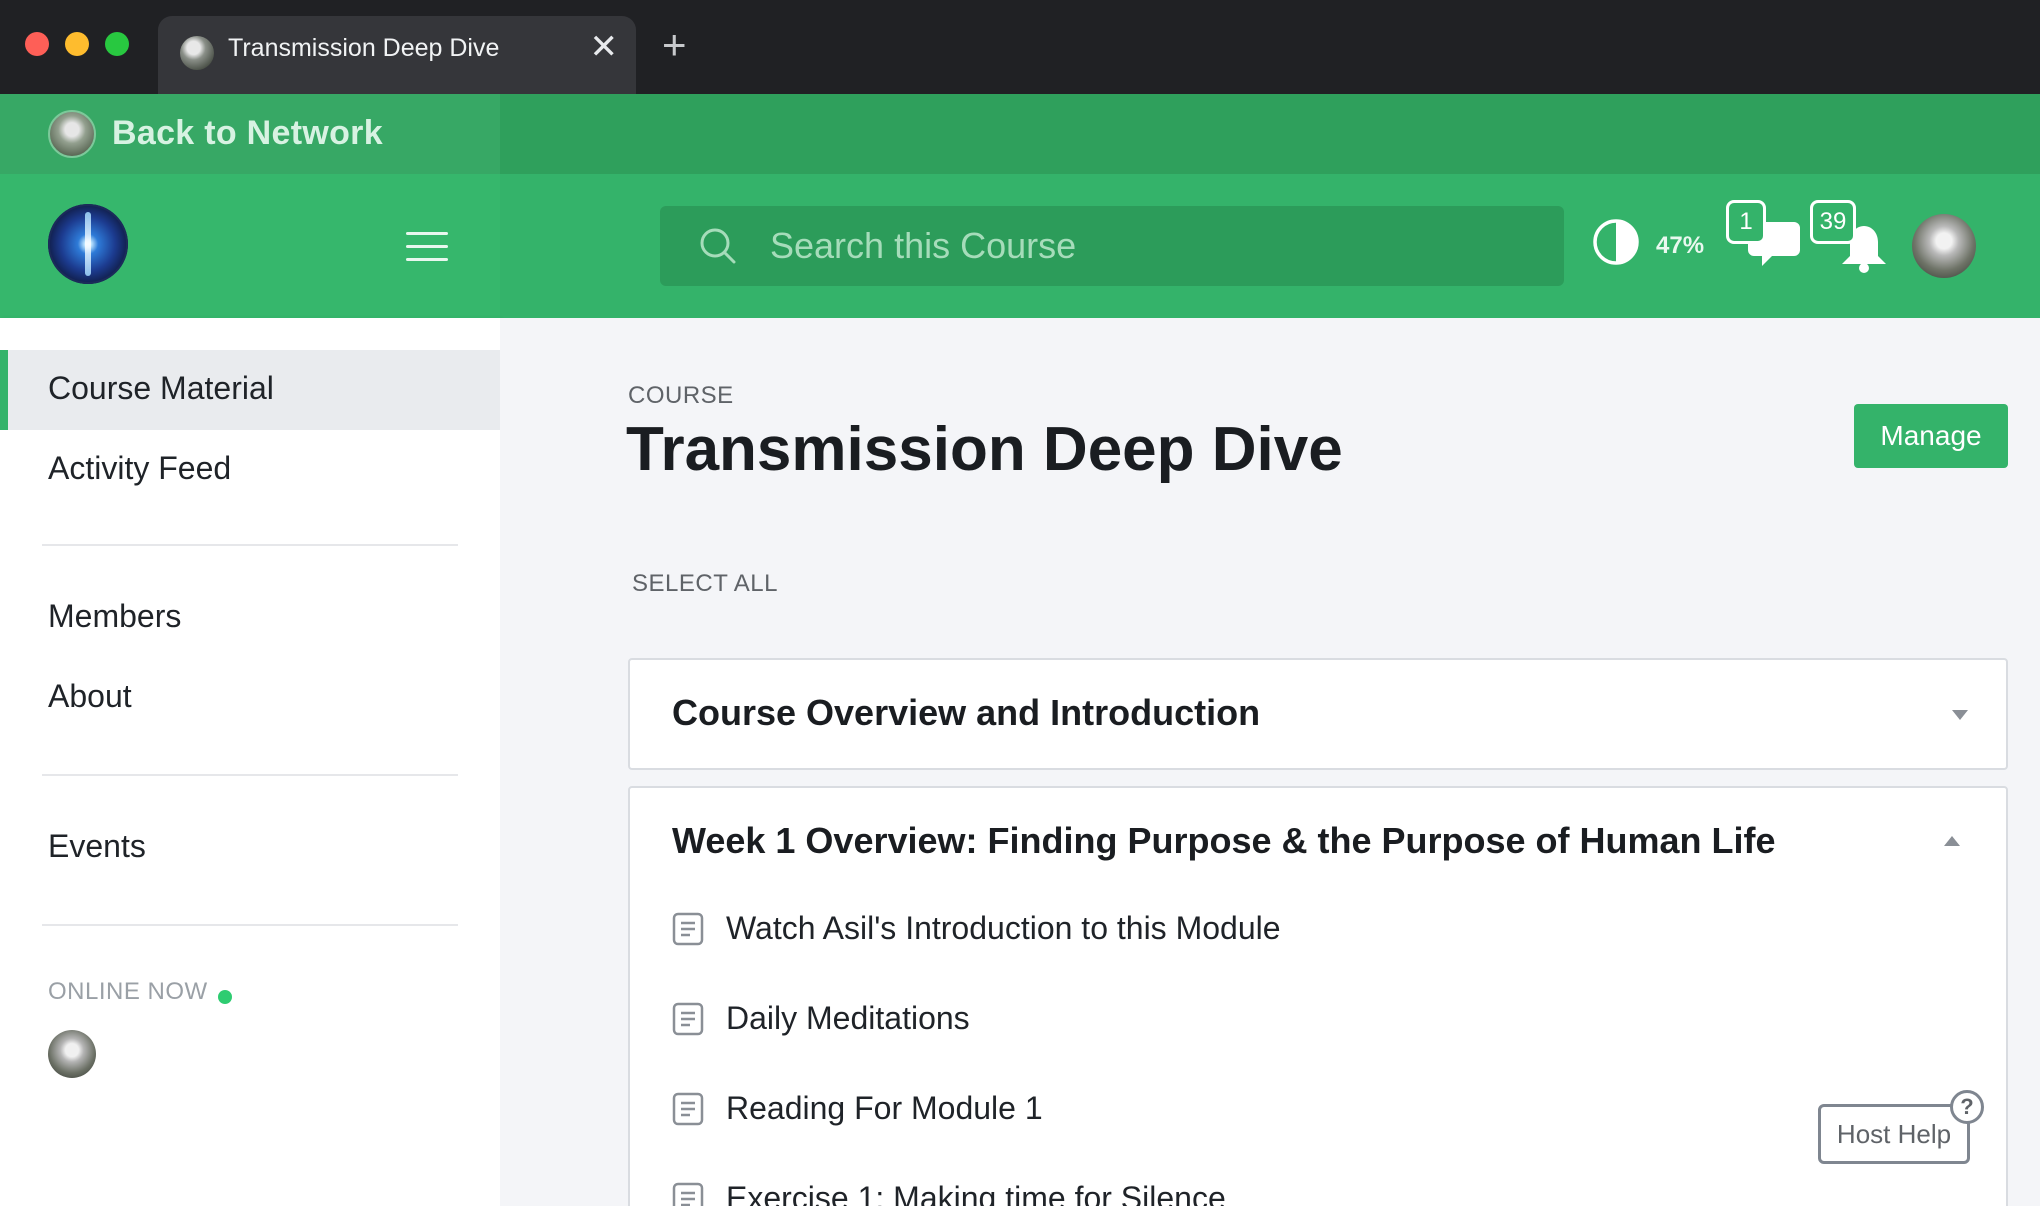  What do you see at coordinates (427, 248) in the screenshot?
I see `hamburger-icon` at bounding box center [427, 248].